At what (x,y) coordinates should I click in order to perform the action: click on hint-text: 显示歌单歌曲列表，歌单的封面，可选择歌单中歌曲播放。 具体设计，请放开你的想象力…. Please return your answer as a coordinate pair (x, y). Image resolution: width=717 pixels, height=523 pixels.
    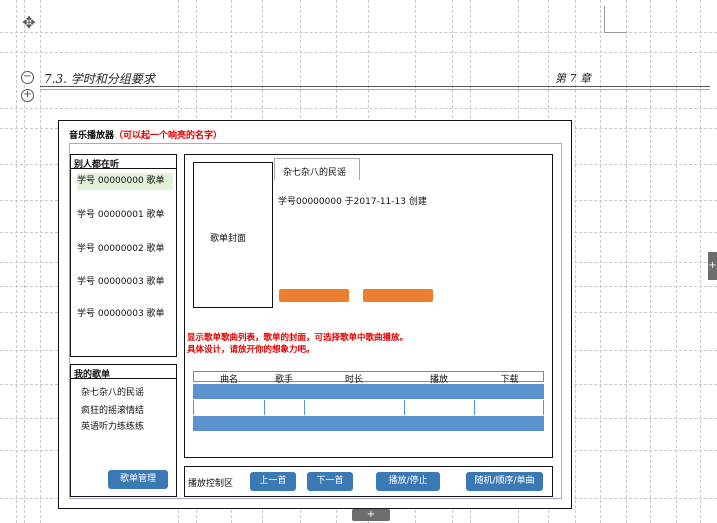
    Looking at the image, I should click on (298, 344).